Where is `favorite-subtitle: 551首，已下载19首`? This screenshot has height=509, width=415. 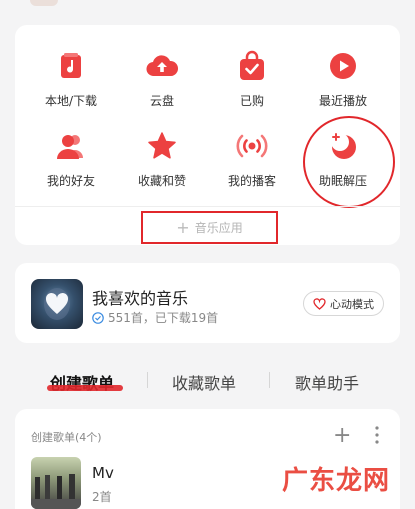 favorite-subtitle: 551首，已下载19首 is located at coordinates (155, 317).